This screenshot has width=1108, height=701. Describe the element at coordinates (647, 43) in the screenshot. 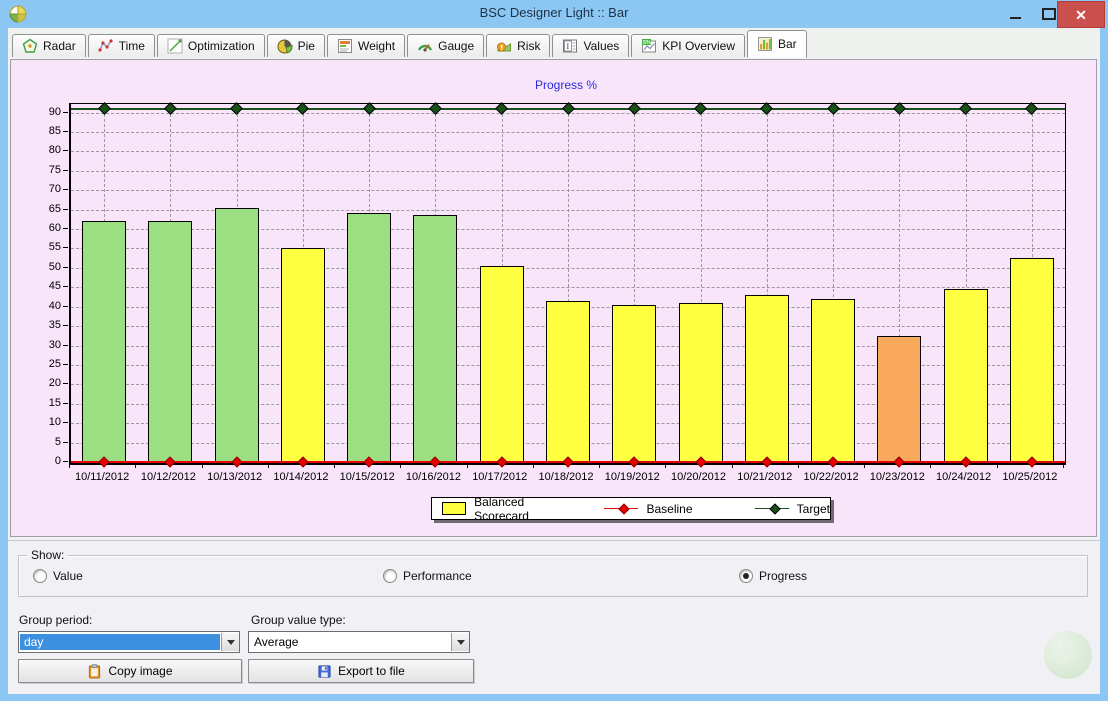

I see `svg-text: 5%` at that location.